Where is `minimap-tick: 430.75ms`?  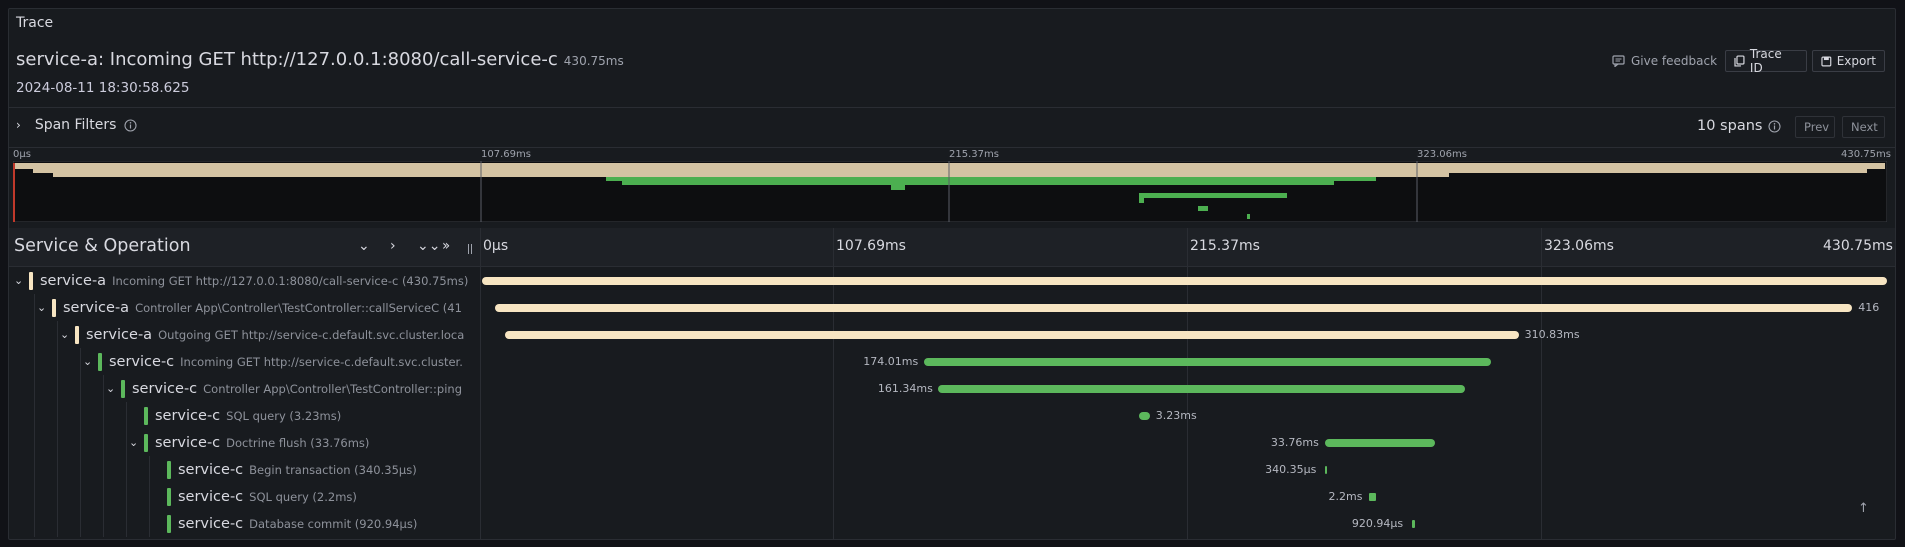 minimap-tick: 430.75ms is located at coordinates (1866, 154).